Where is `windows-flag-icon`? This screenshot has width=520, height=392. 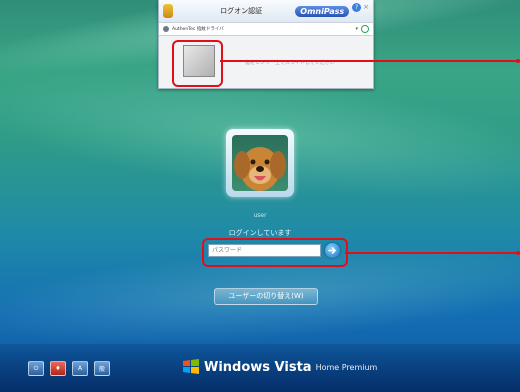 windows-flag-icon is located at coordinates (191, 366).